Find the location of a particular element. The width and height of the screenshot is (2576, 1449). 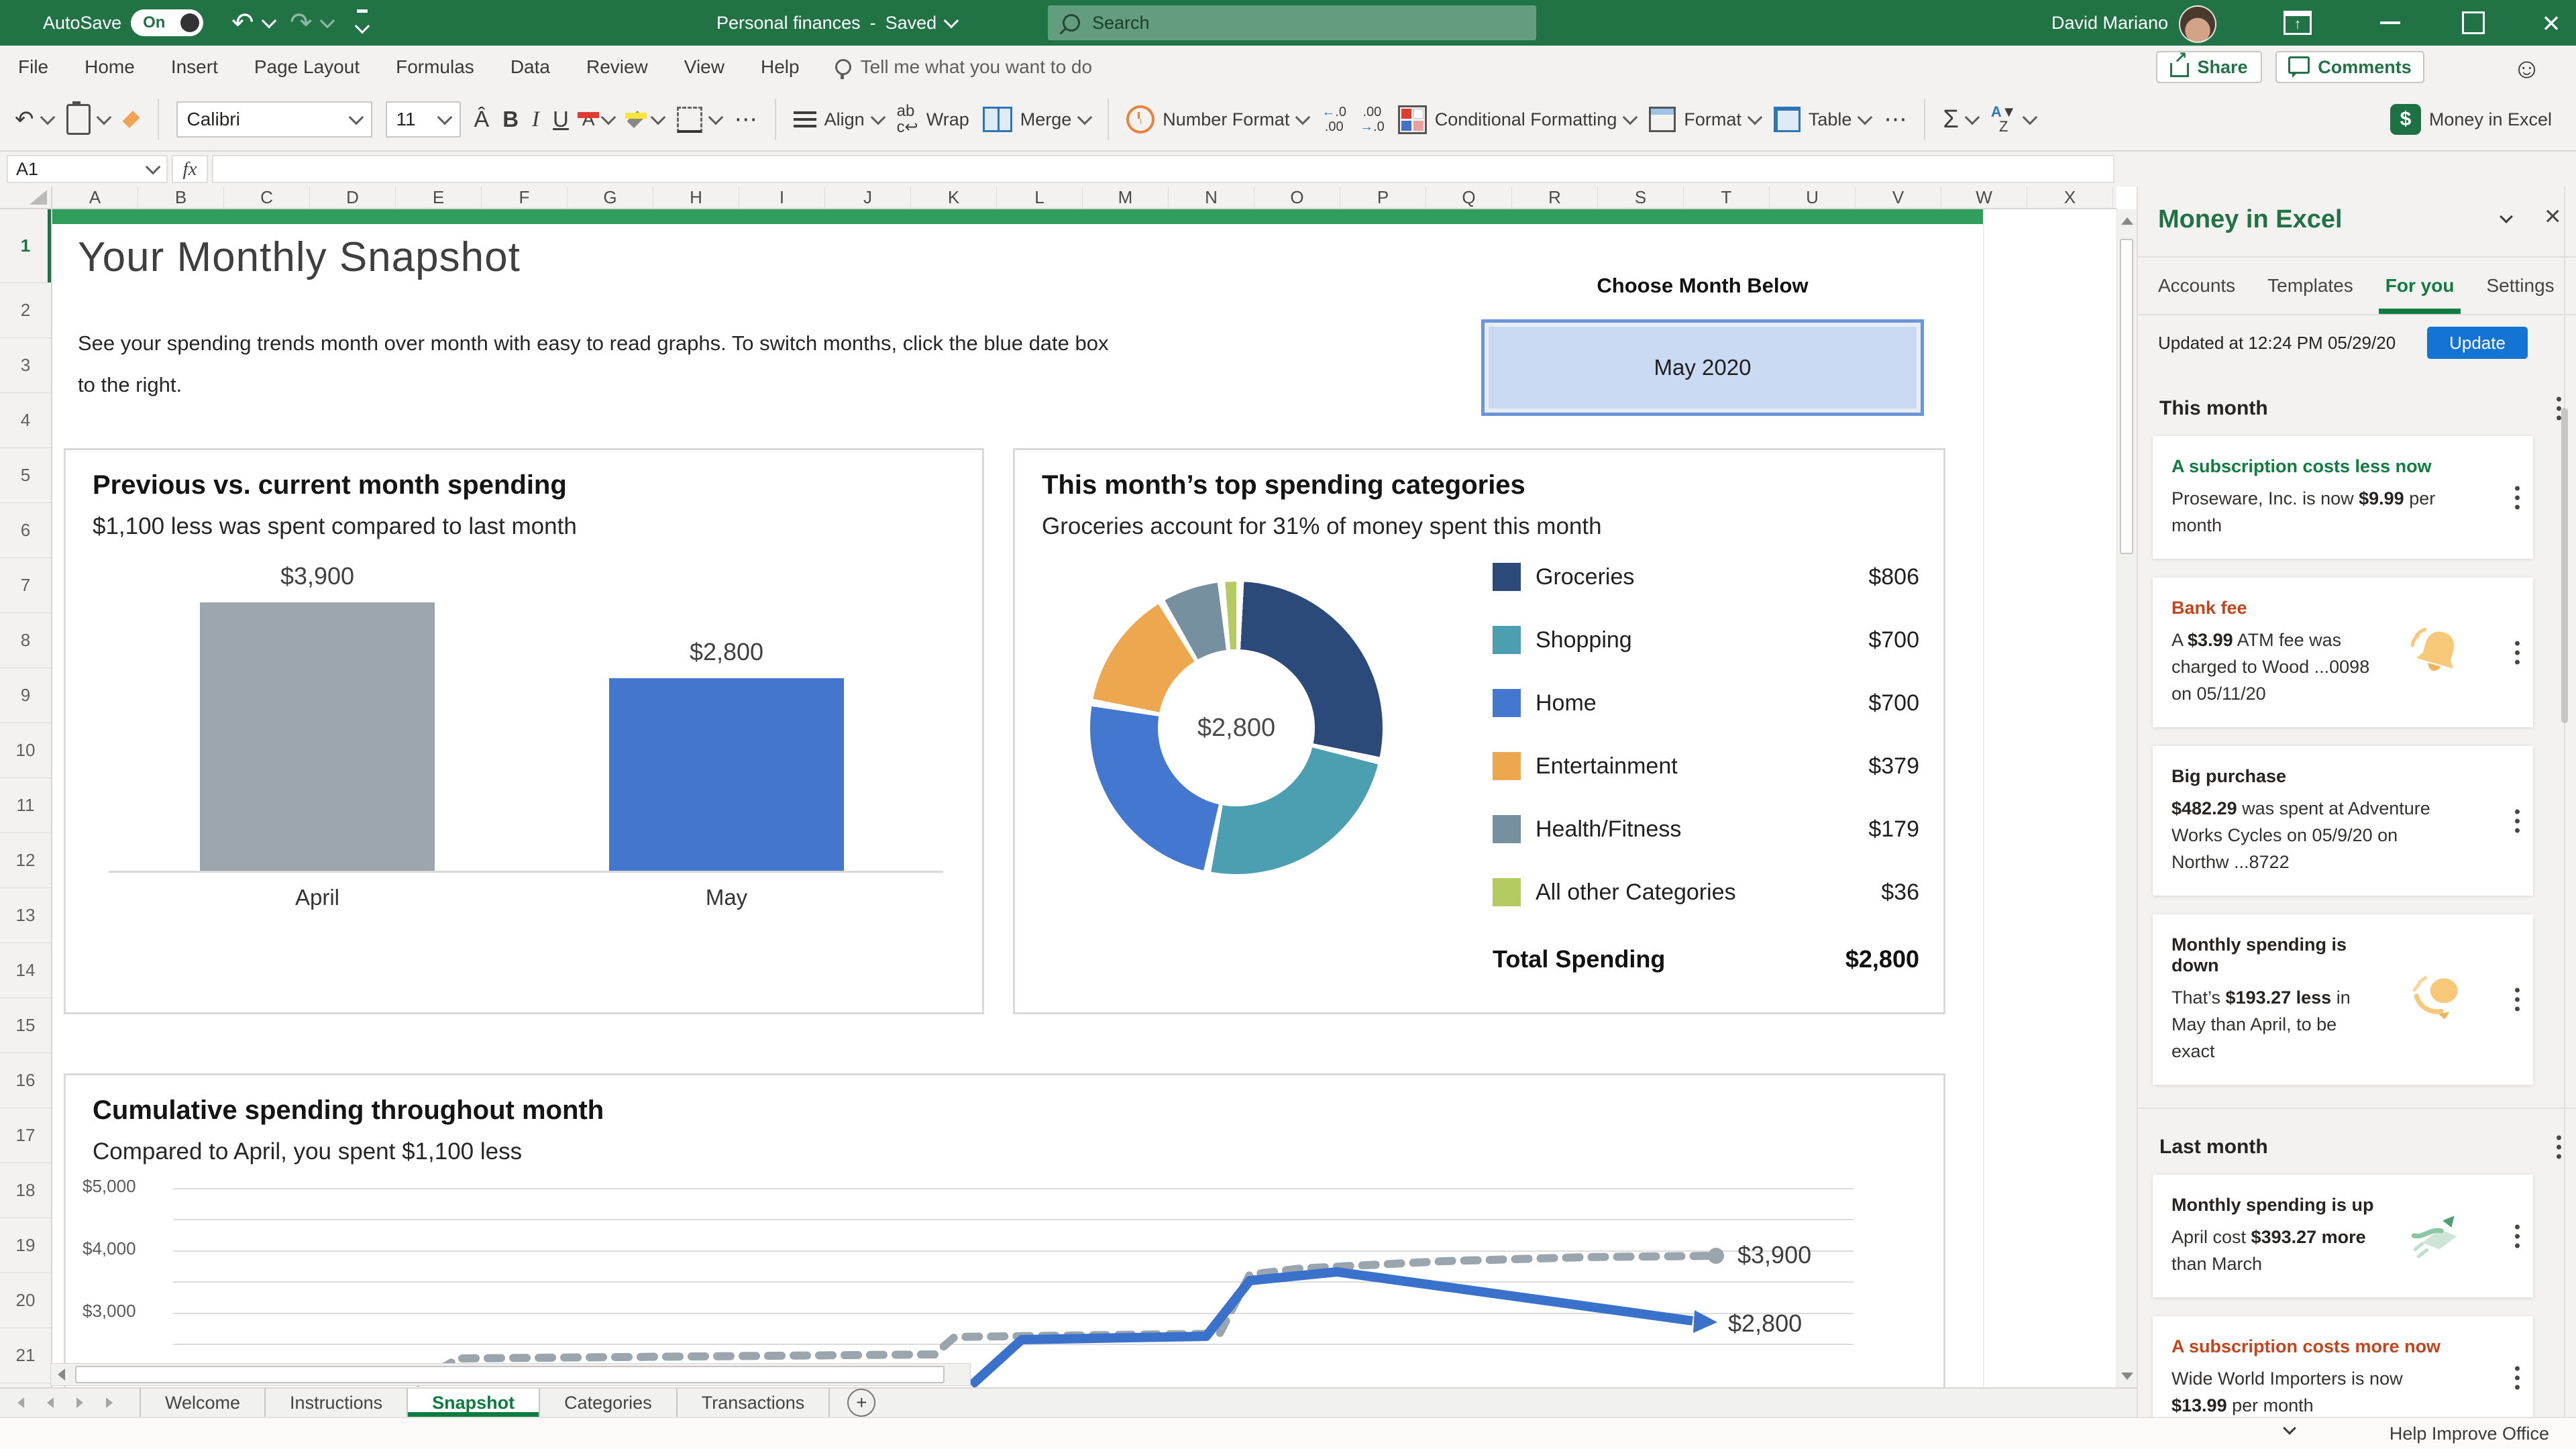

column-header-n: N is located at coordinates (1211, 197).